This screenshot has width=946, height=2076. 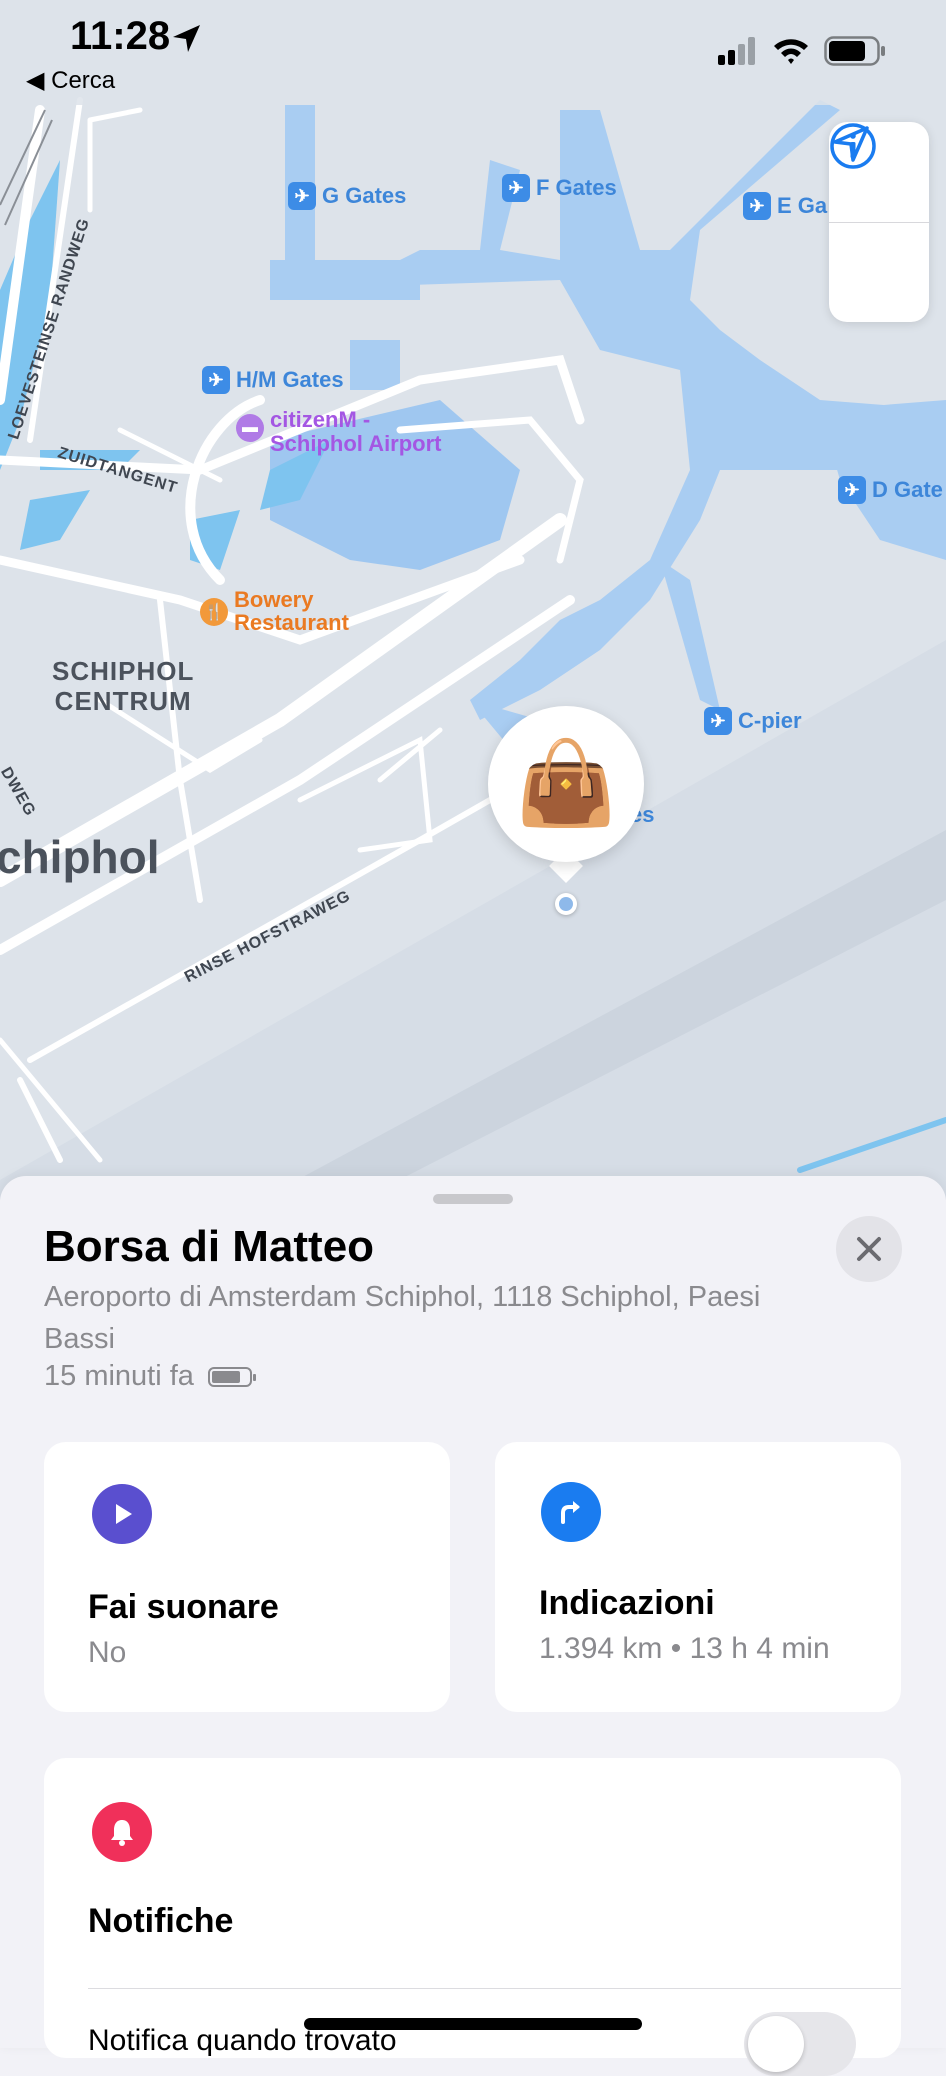 What do you see at coordinates (473, 1199) in the screenshot?
I see `sheet-grabber` at bounding box center [473, 1199].